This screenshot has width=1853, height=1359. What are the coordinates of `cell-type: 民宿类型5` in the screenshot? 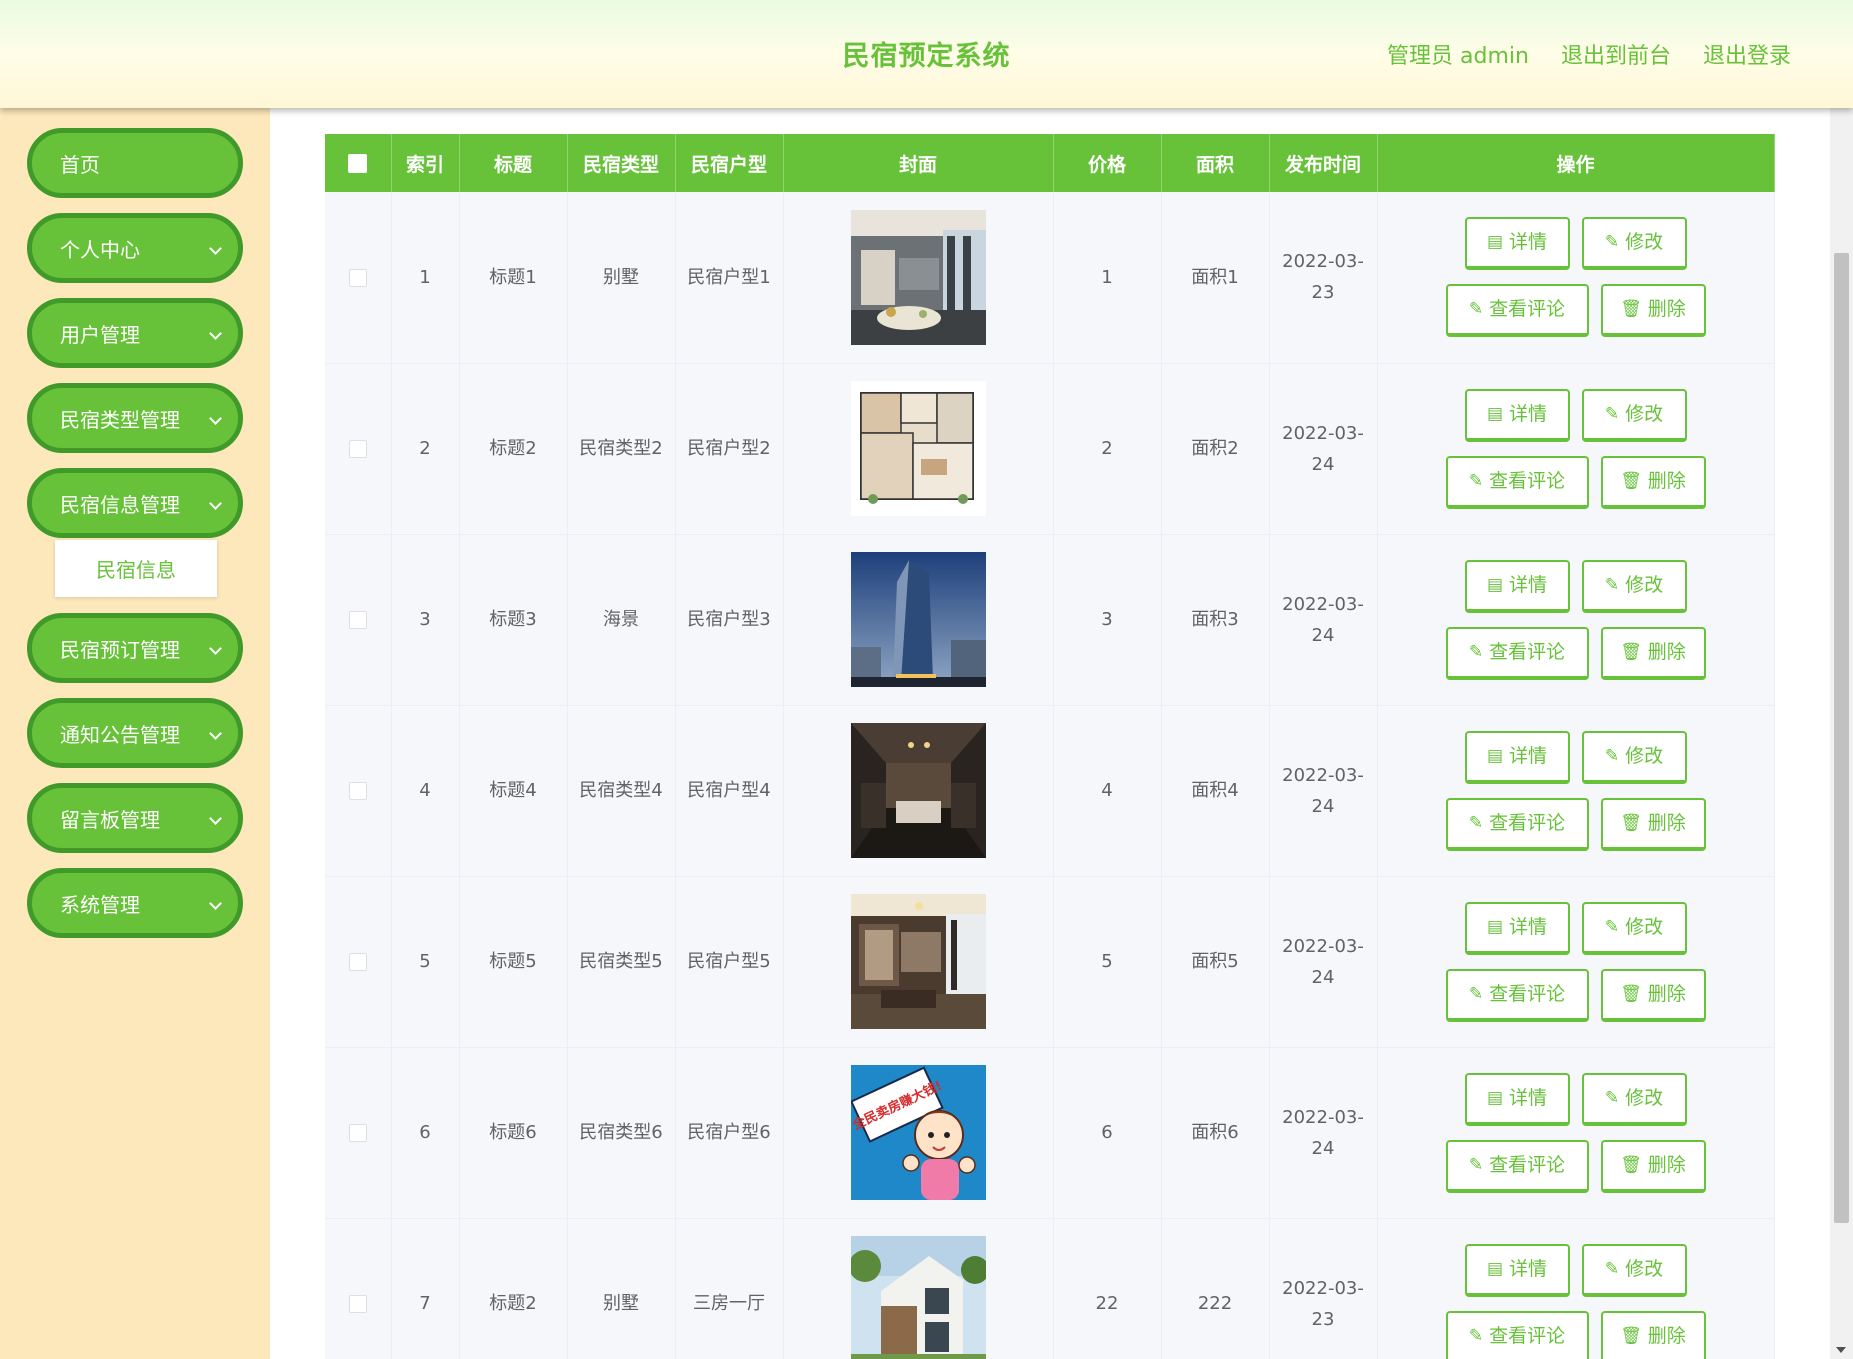 It's located at (621, 962).